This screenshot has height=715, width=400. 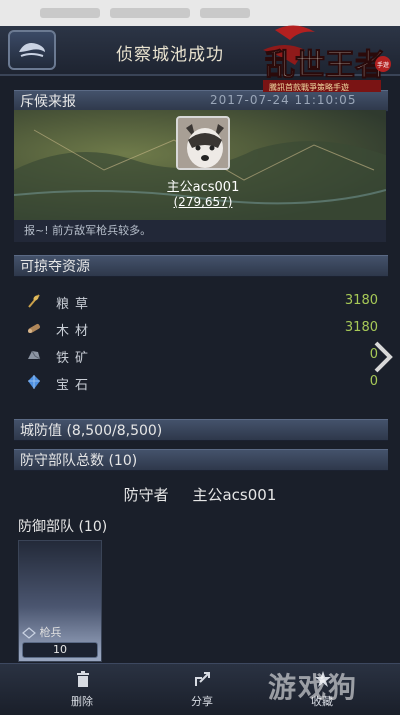 What do you see at coordinates (75, 385) in the screenshot?
I see `resource-label: 宝石` at bounding box center [75, 385].